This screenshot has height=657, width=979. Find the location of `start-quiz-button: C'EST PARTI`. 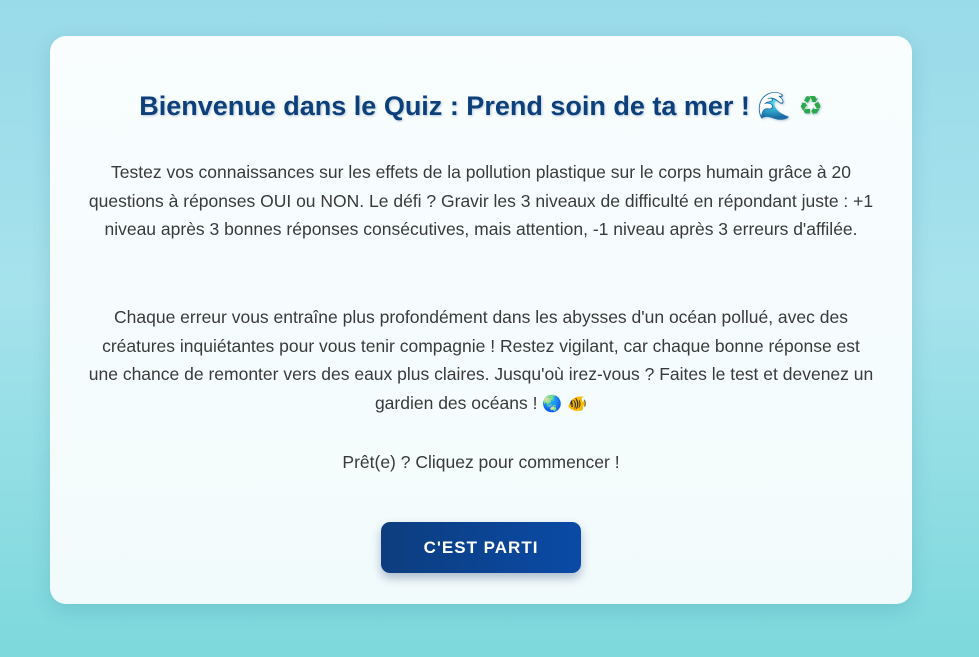

start-quiz-button: C'EST PARTI is located at coordinates (481, 547).